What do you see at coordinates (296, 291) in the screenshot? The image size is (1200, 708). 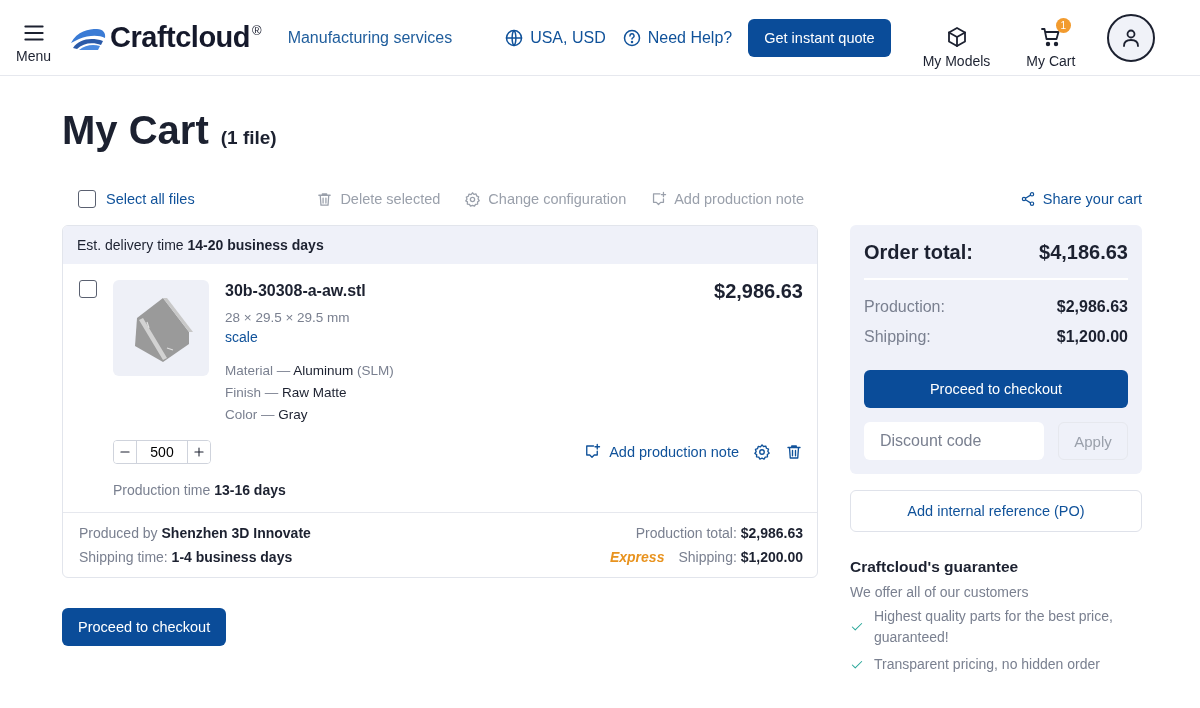 I see `file-name: 30b-30308-a-aw.stl` at bounding box center [296, 291].